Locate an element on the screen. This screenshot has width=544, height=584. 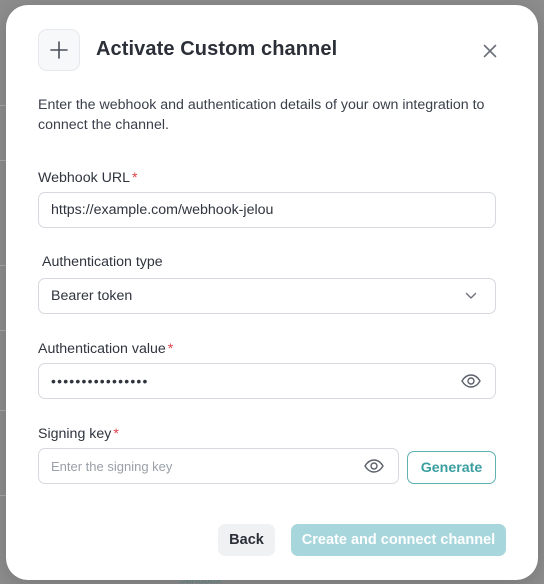
auth-type-label-text: Authentication type is located at coordinates (102, 262).